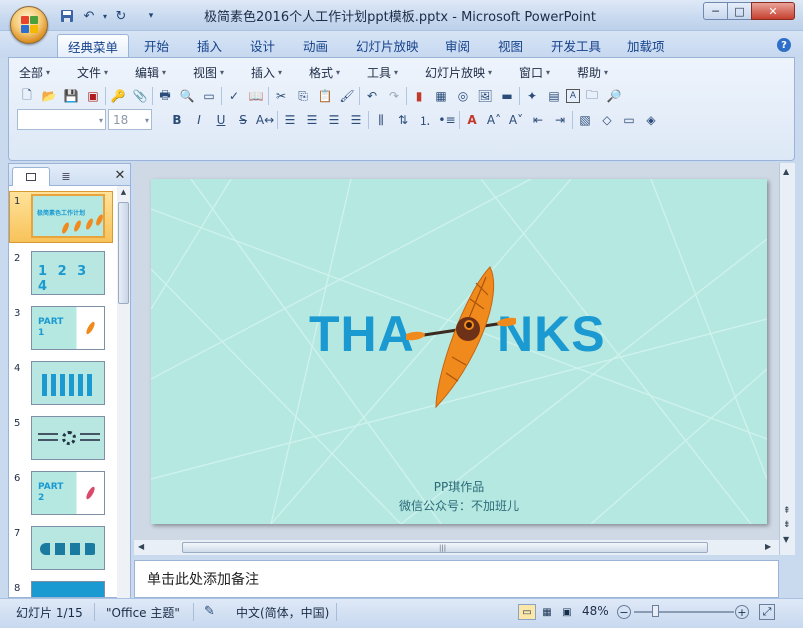  What do you see at coordinates (325, 96) in the screenshot?
I see `paste-icon: 📋` at bounding box center [325, 96].